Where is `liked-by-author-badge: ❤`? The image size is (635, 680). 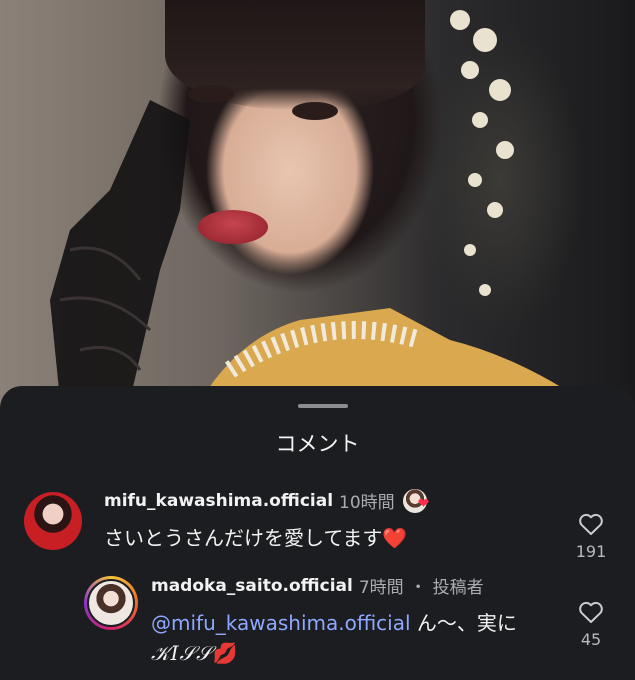
liked-by-author-badge: ❤ is located at coordinates (417, 500).